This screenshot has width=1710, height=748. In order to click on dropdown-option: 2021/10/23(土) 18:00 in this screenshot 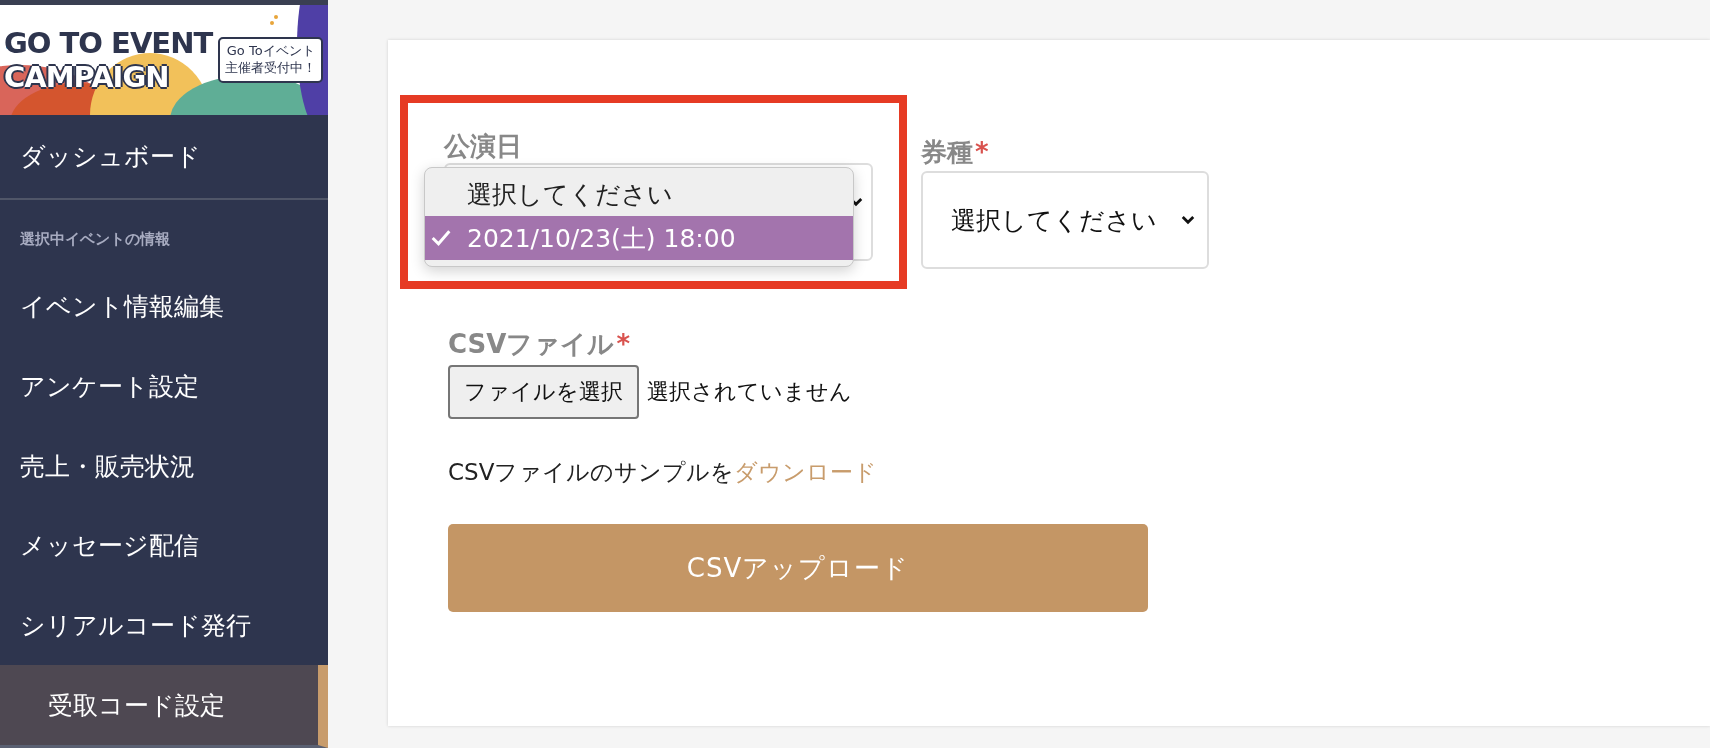, I will do `click(639, 238)`.